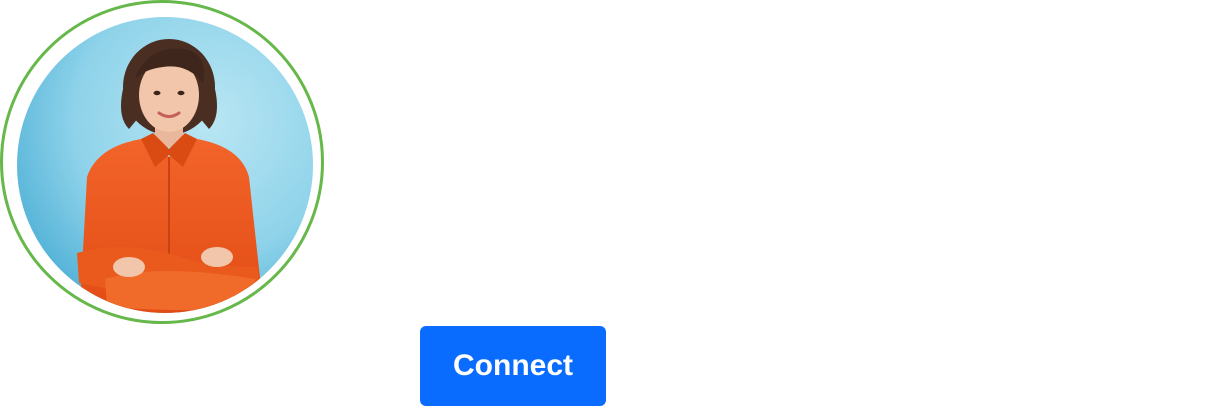 Image resolution: width=1220 pixels, height=406 pixels. What do you see at coordinates (513, 366) in the screenshot?
I see `connect-button: Connect` at bounding box center [513, 366].